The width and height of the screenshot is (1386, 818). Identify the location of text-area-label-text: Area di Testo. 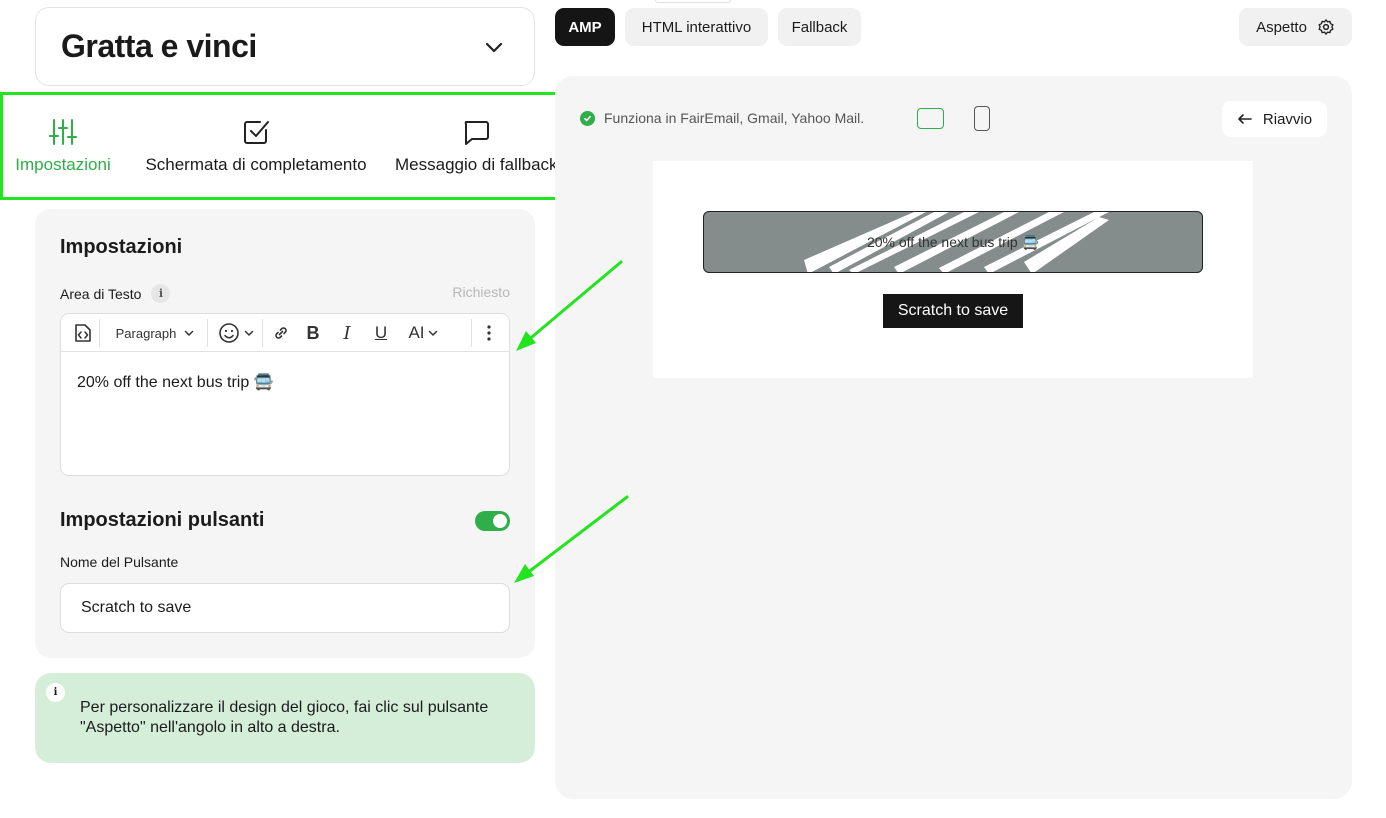
(101, 293).